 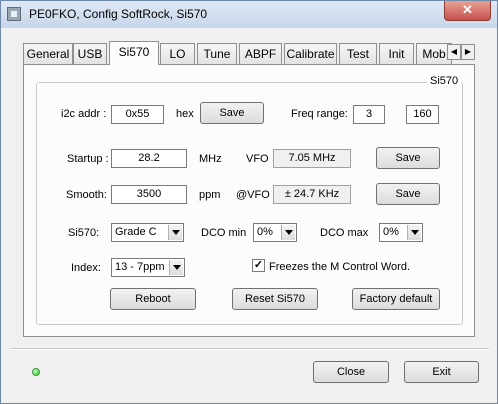 What do you see at coordinates (408, 194) in the screenshot?
I see `smooth-save-button: Save` at bounding box center [408, 194].